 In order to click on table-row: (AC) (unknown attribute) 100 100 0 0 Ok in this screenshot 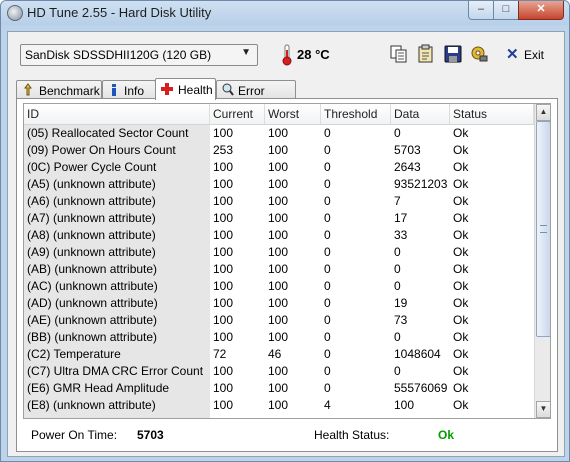, I will do `click(279, 286)`.